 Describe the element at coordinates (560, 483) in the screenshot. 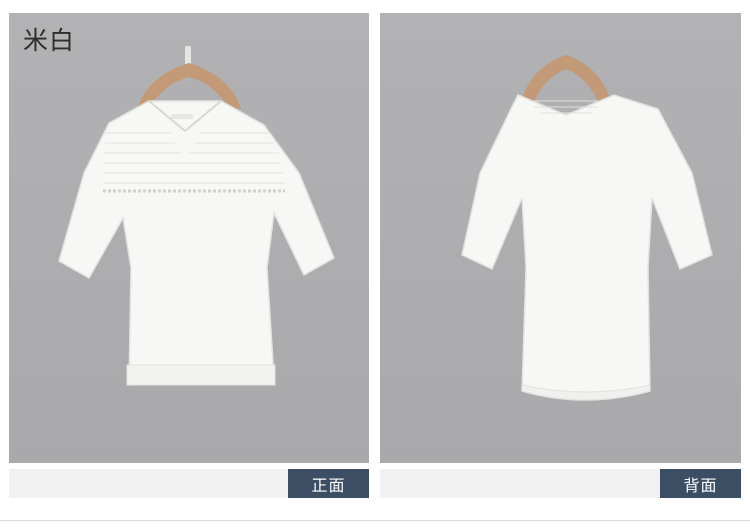

I see `back-view-caption-bar: 背面` at that location.